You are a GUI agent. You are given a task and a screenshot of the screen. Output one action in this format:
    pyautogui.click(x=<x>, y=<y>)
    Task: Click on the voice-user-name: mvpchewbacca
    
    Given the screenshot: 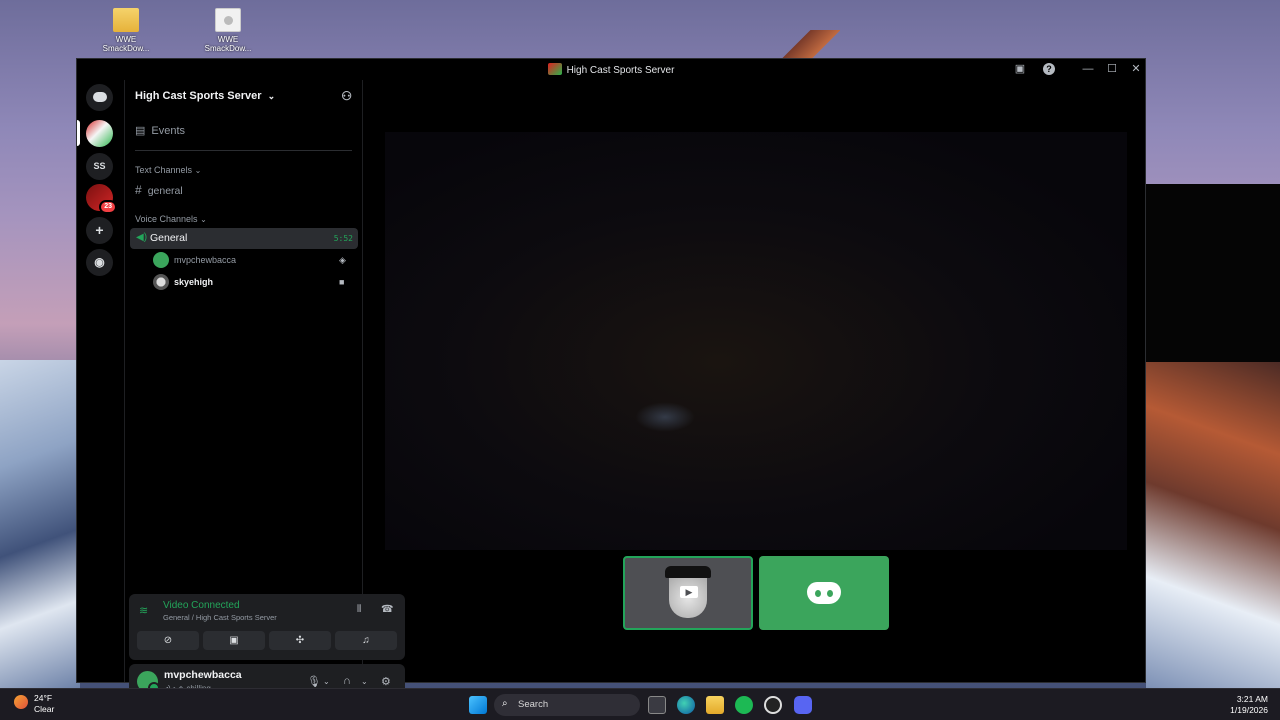 What is the action you would take?
    pyautogui.click(x=205, y=260)
    